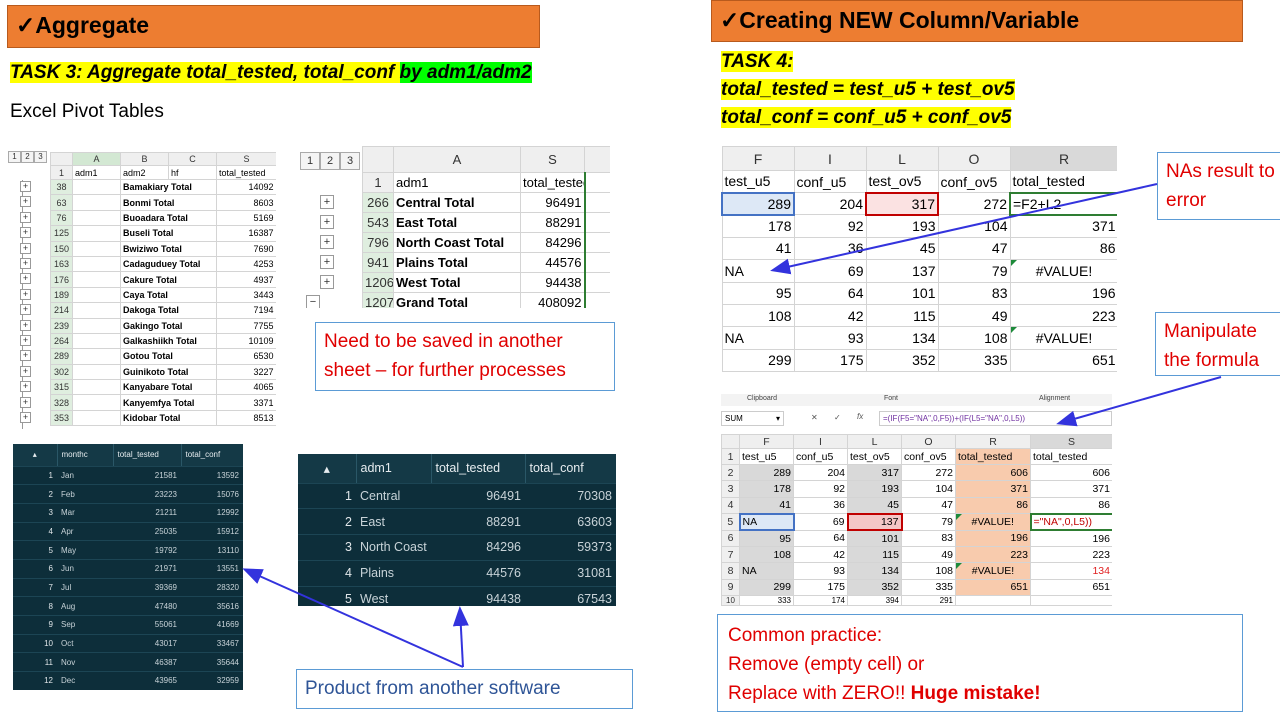  I want to click on arrow-formula, so click(1139, 401).